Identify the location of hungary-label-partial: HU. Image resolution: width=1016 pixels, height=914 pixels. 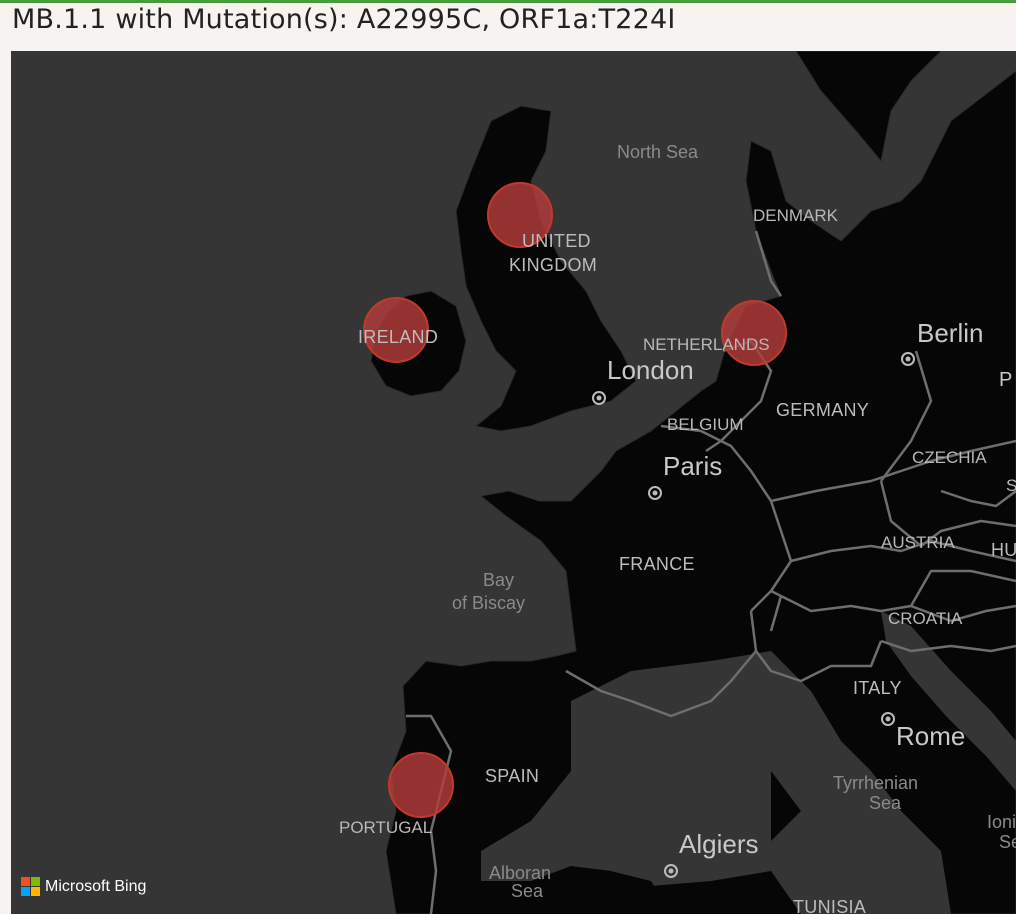
(1003, 550).